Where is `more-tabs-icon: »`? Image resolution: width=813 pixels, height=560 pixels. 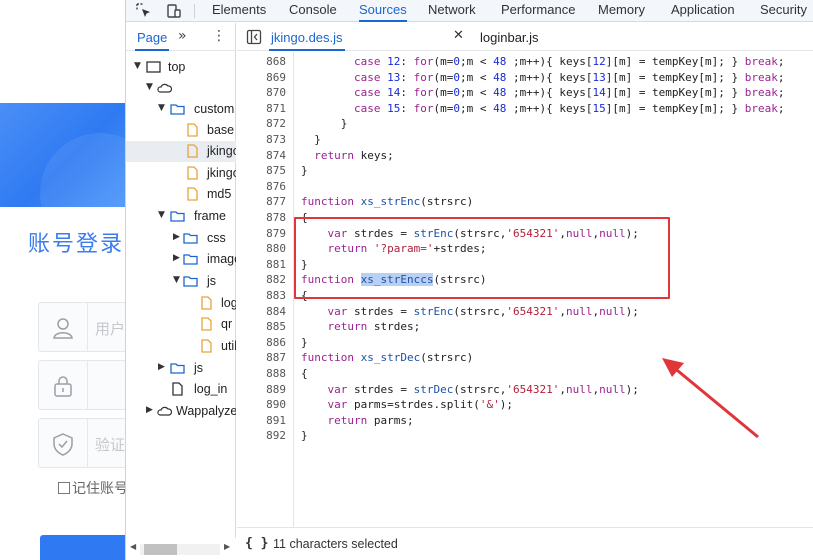
more-tabs-icon: » is located at coordinates (182, 36).